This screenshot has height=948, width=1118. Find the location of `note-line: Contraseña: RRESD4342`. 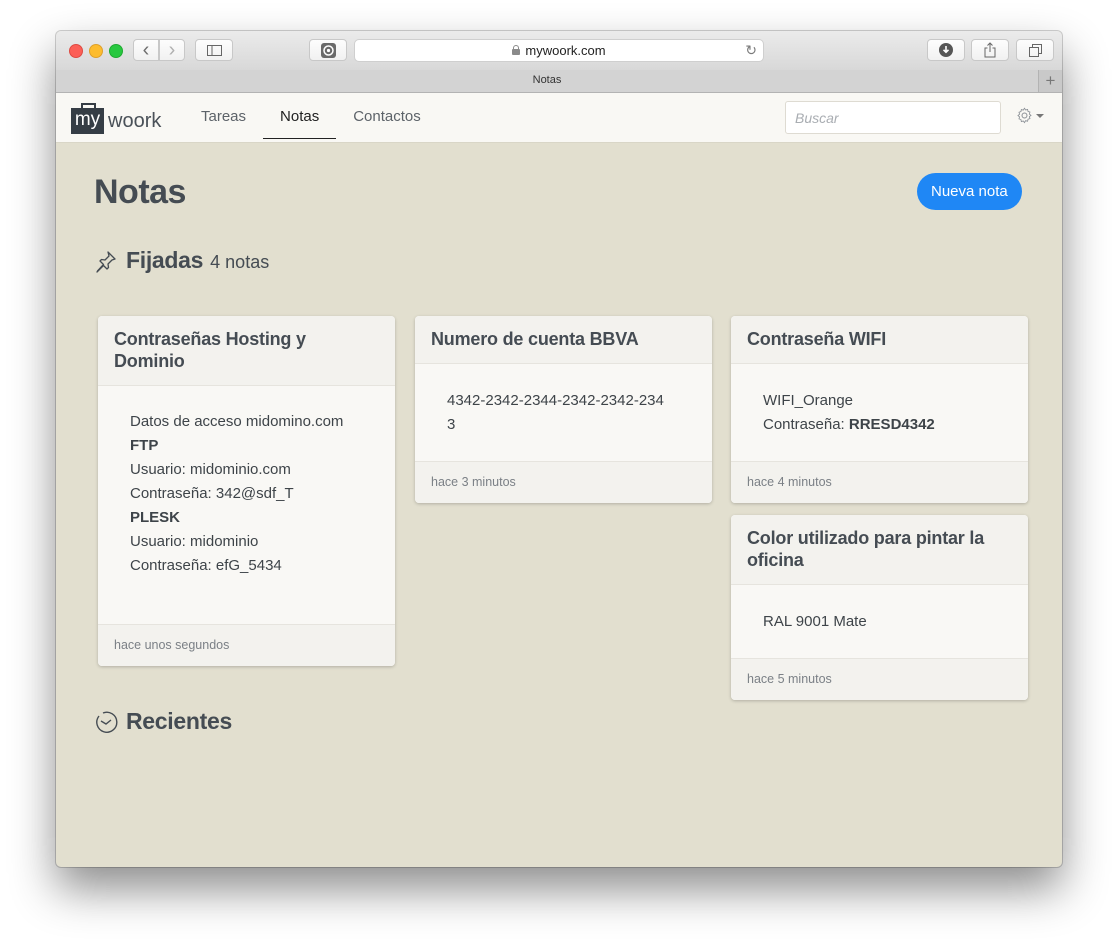

note-line: Contraseña: RRESD4342 is located at coordinates (879, 425).